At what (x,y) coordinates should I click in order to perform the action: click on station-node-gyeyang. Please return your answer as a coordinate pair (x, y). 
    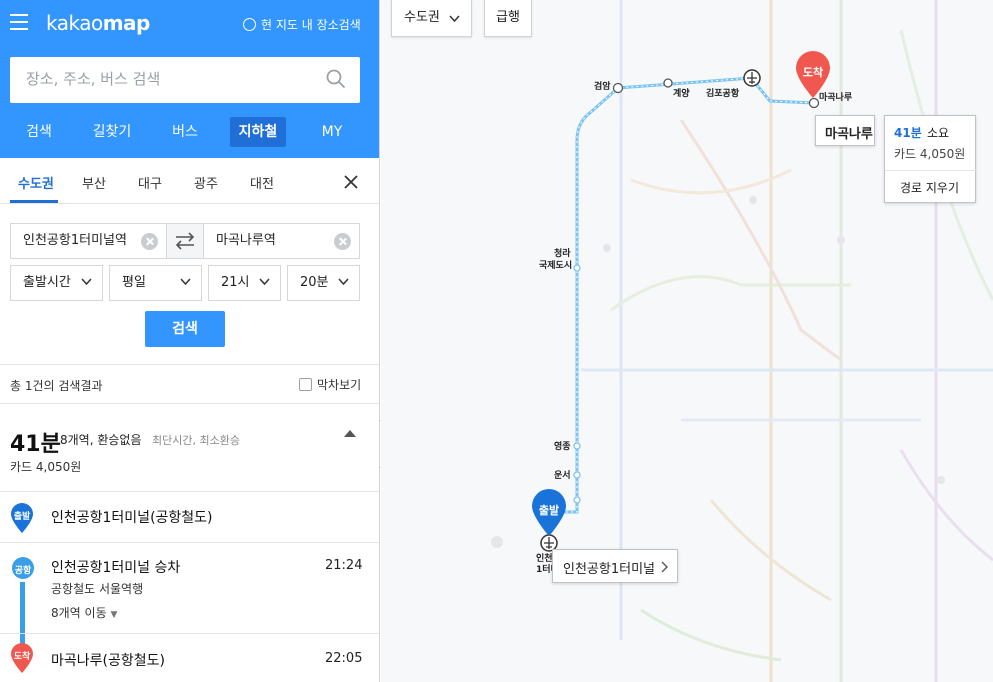
    Looking at the image, I should click on (668, 83).